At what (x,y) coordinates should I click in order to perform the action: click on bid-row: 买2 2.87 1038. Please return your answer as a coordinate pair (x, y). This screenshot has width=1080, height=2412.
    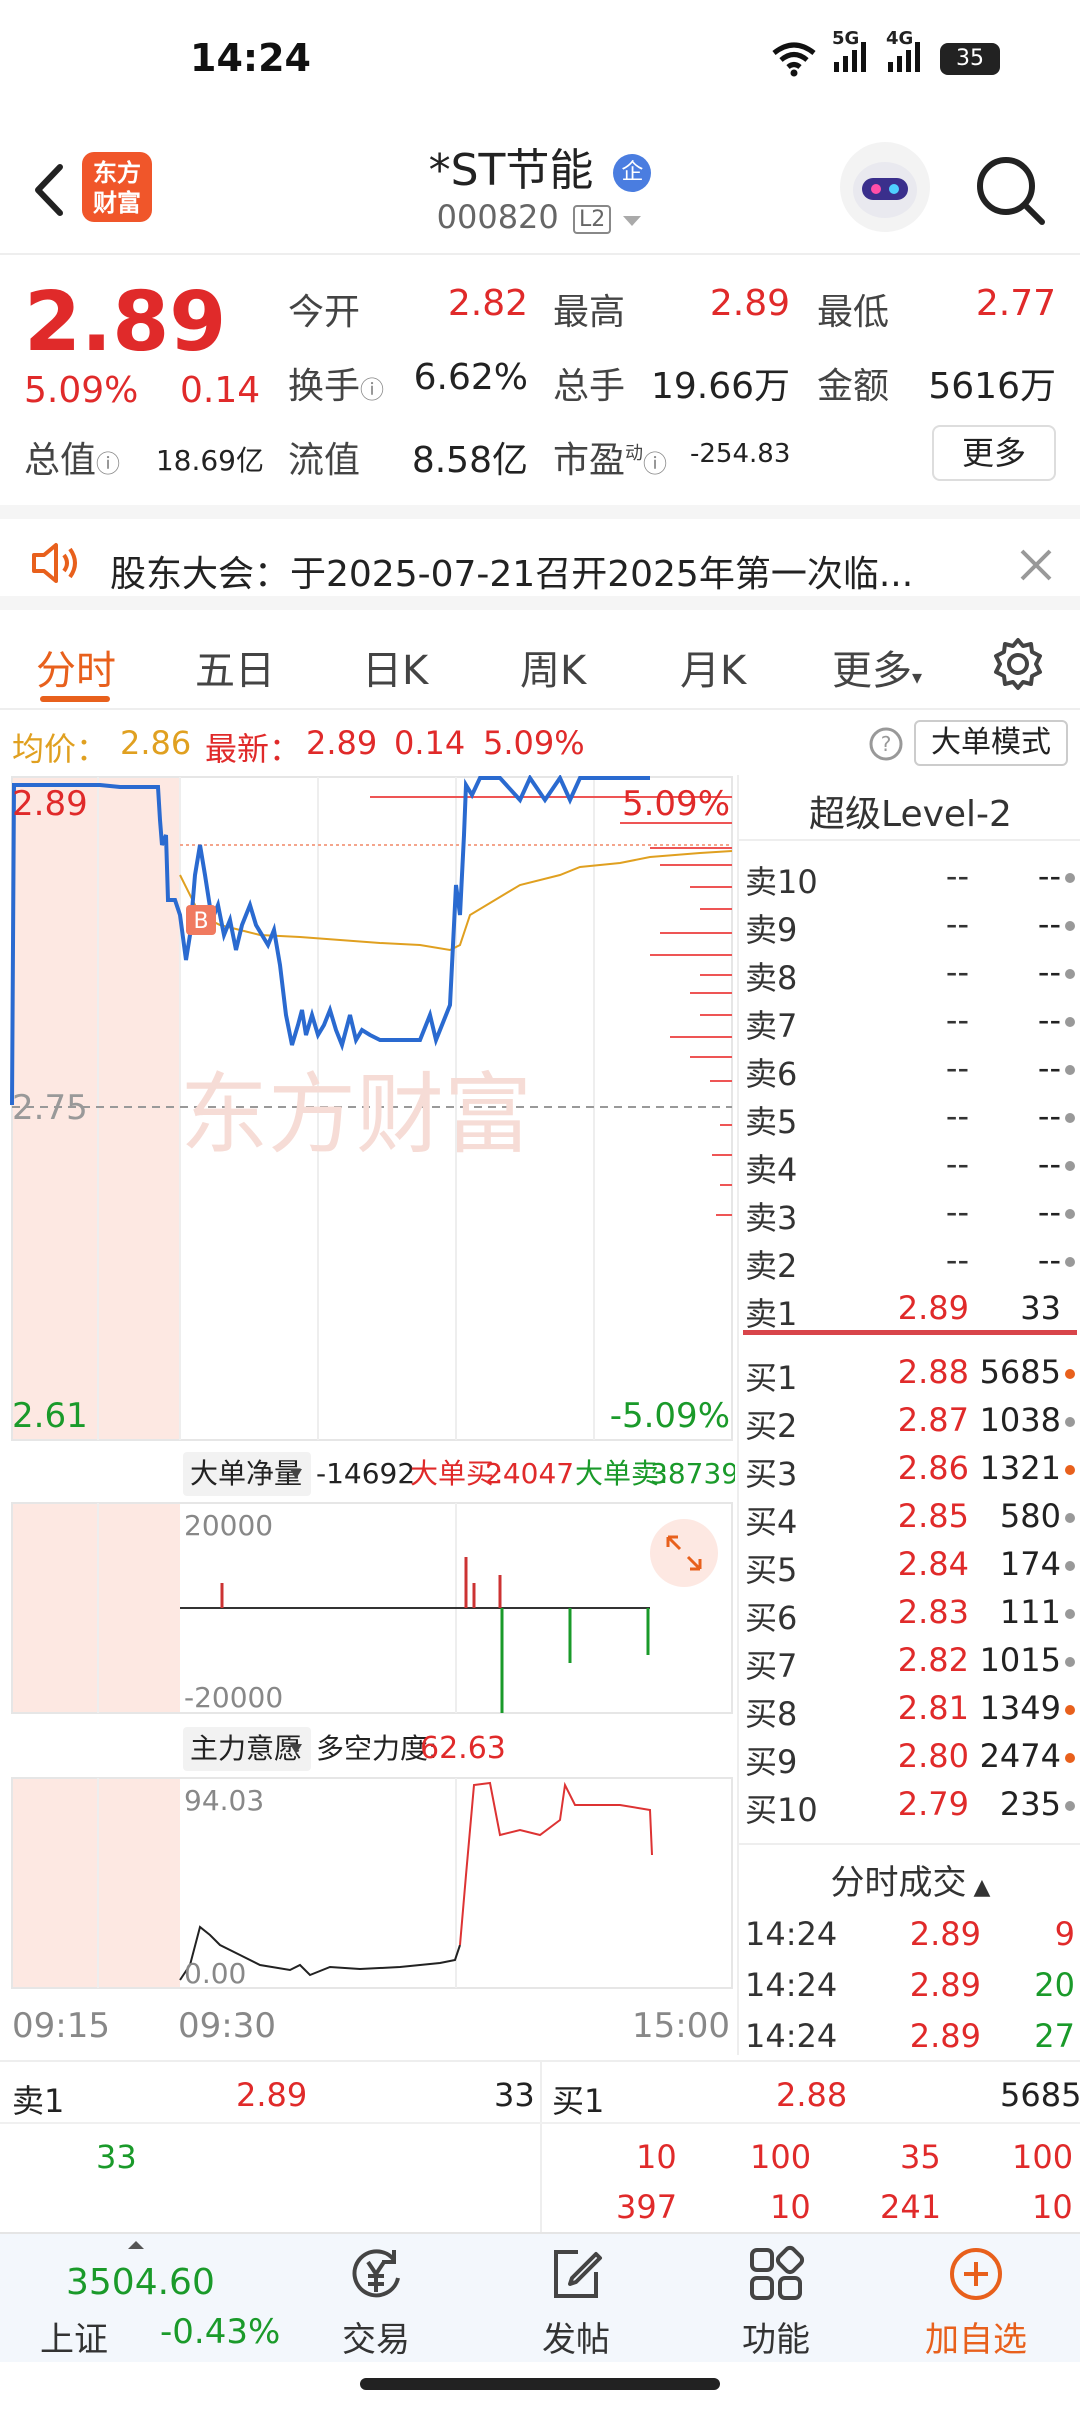
    Looking at the image, I should click on (909, 1425).